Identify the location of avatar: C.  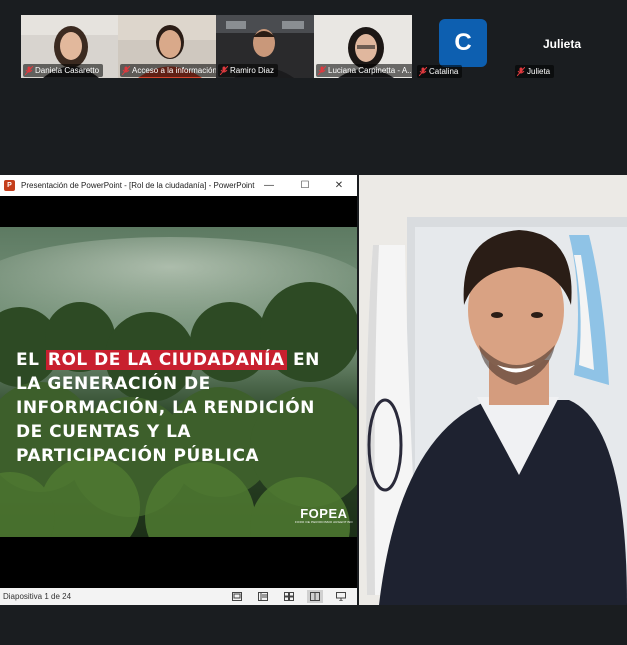
(463, 43).